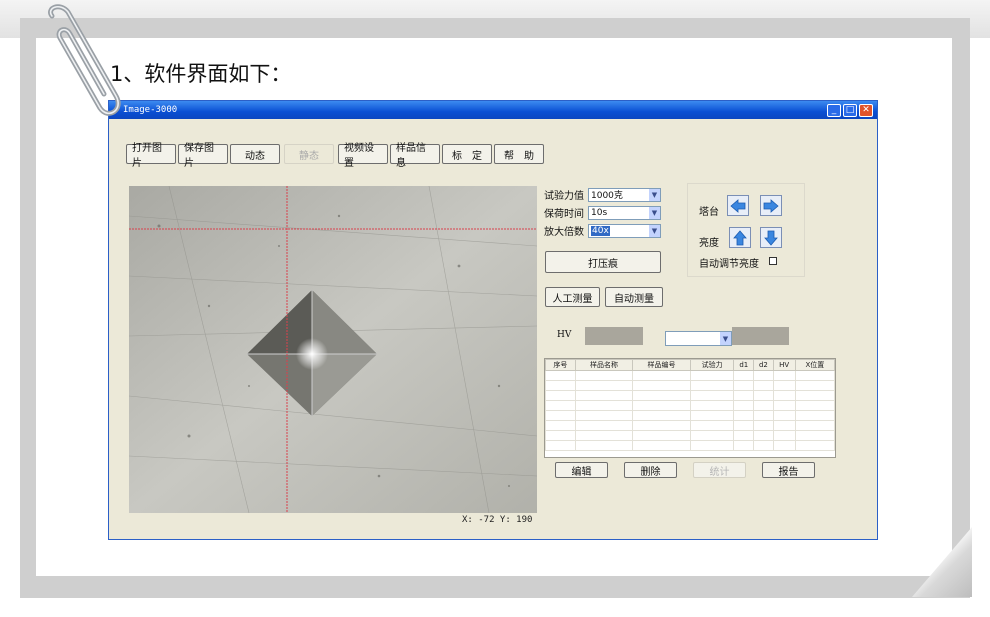 This screenshot has width=990, height=617. I want to click on delete-button: 删除, so click(650, 470).